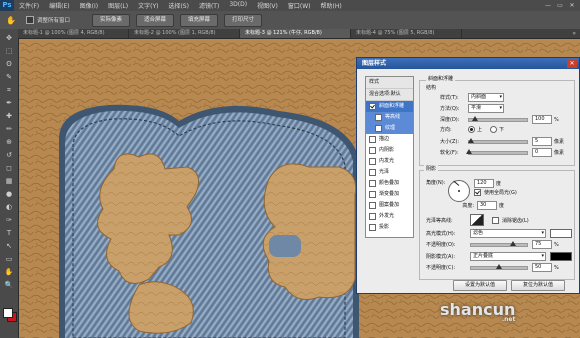 This screenshot has width=580, height=338. Describe the element at coordinates (9, 246) in the screenshot. I see `path-select-icon: ↖` at that location.